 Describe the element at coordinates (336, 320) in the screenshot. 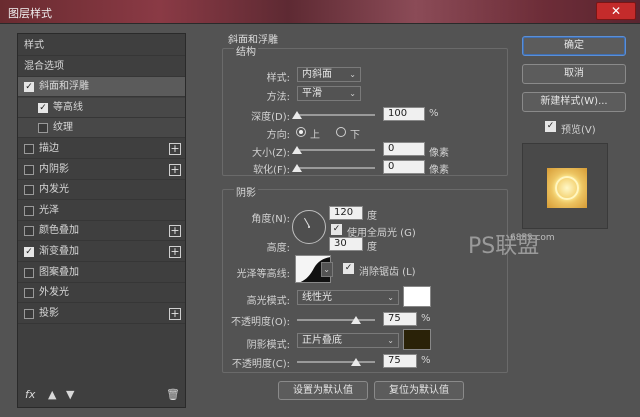

I see `highlight-opacity-slider` at that location.